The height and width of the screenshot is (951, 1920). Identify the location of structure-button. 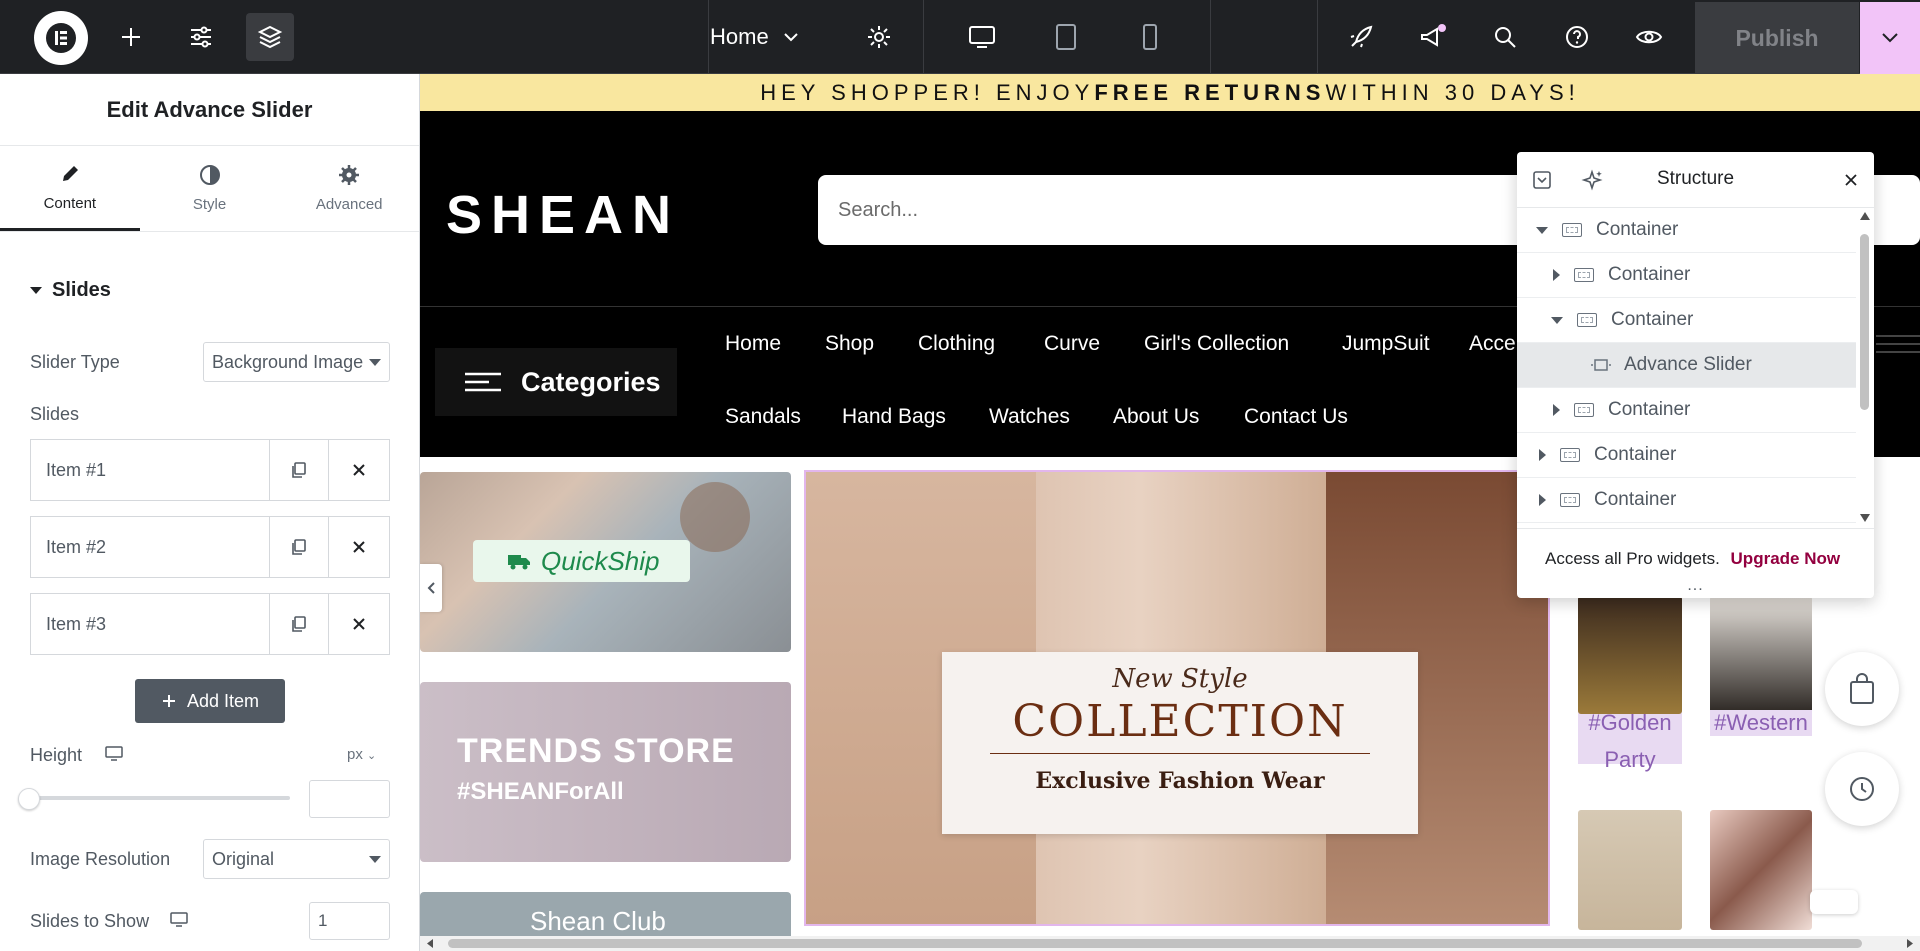
(270, 37).